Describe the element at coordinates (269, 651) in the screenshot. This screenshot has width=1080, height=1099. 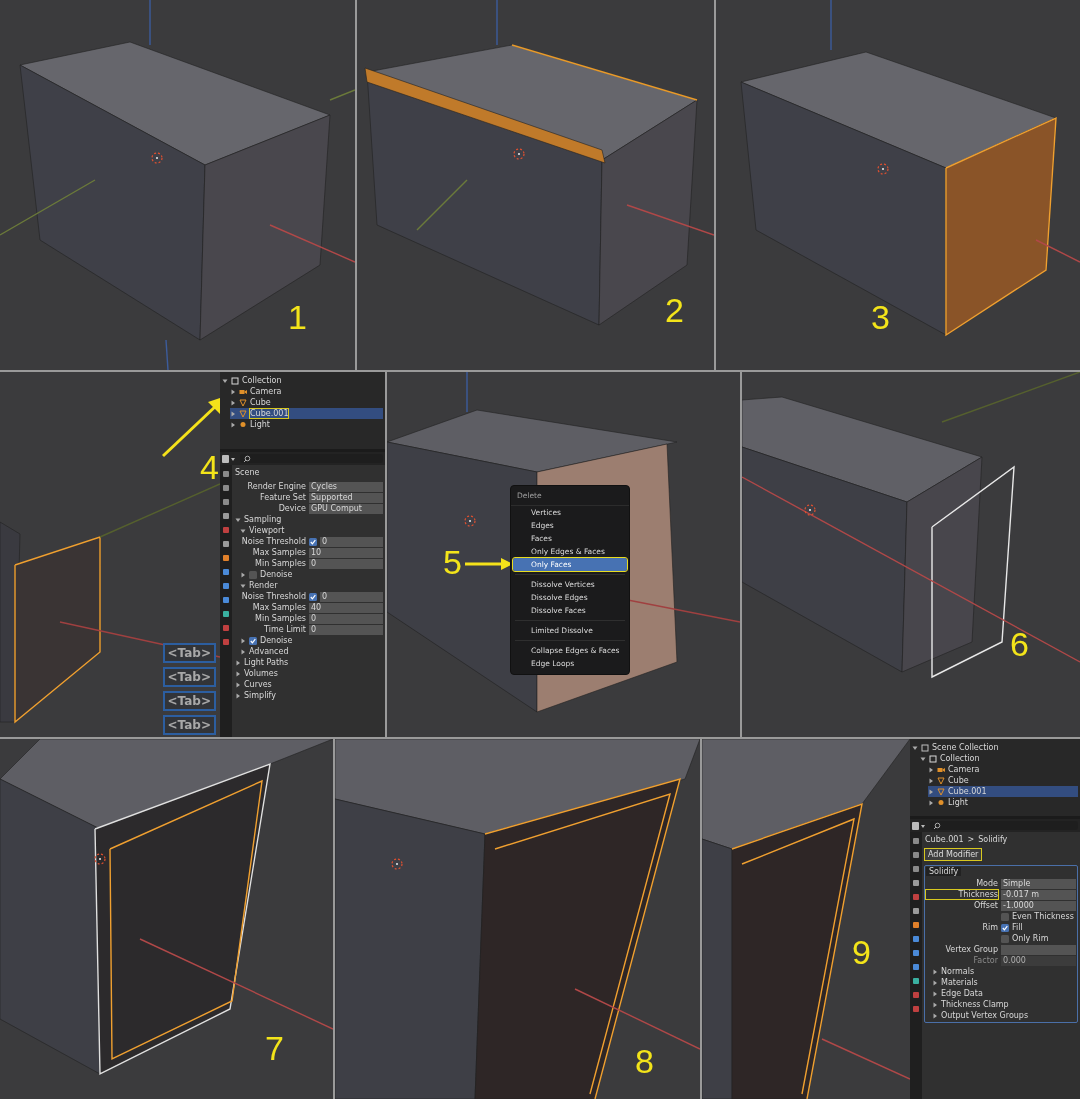
I see `panel-header: Advanced` at that location.